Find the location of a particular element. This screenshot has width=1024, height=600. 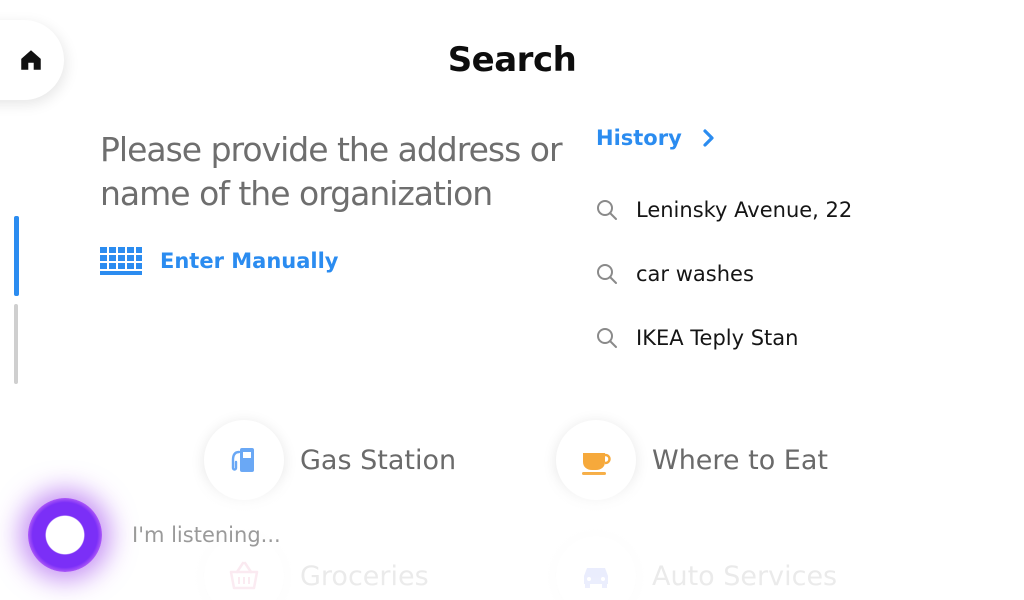

page-title: Search is located at coordinates (512, 60).